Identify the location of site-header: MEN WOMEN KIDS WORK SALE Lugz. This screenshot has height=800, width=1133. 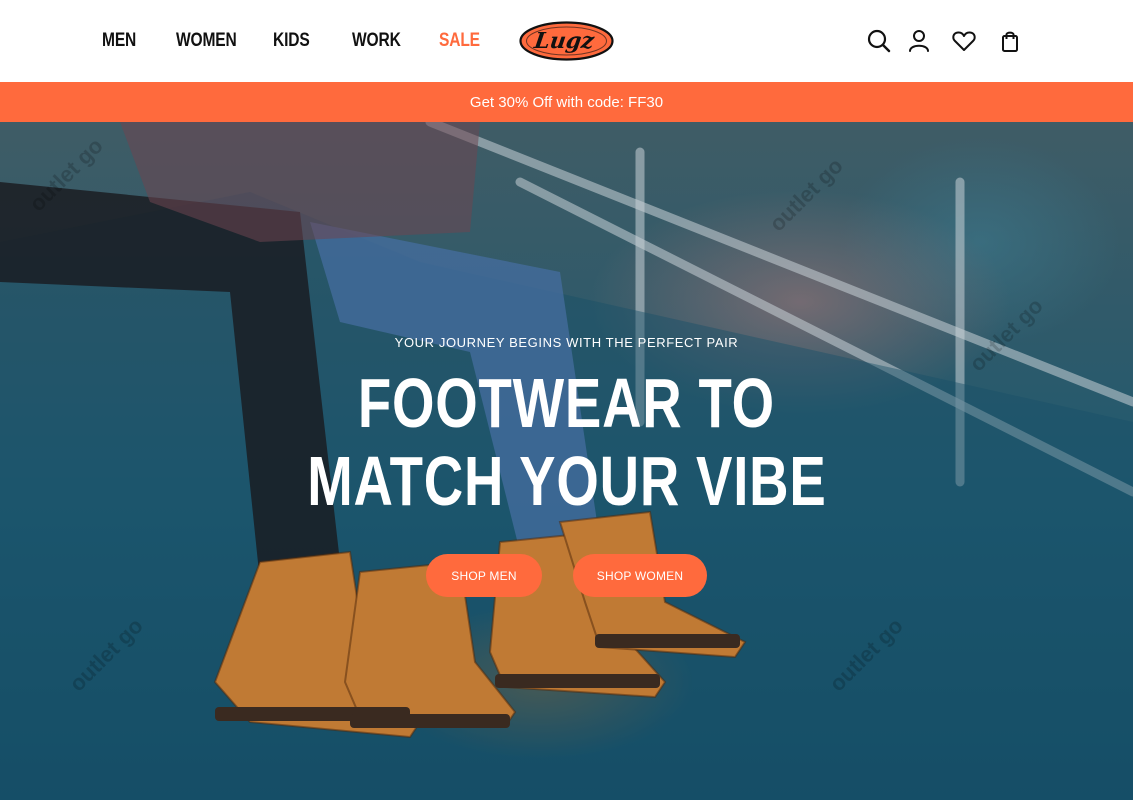
(566, 41).